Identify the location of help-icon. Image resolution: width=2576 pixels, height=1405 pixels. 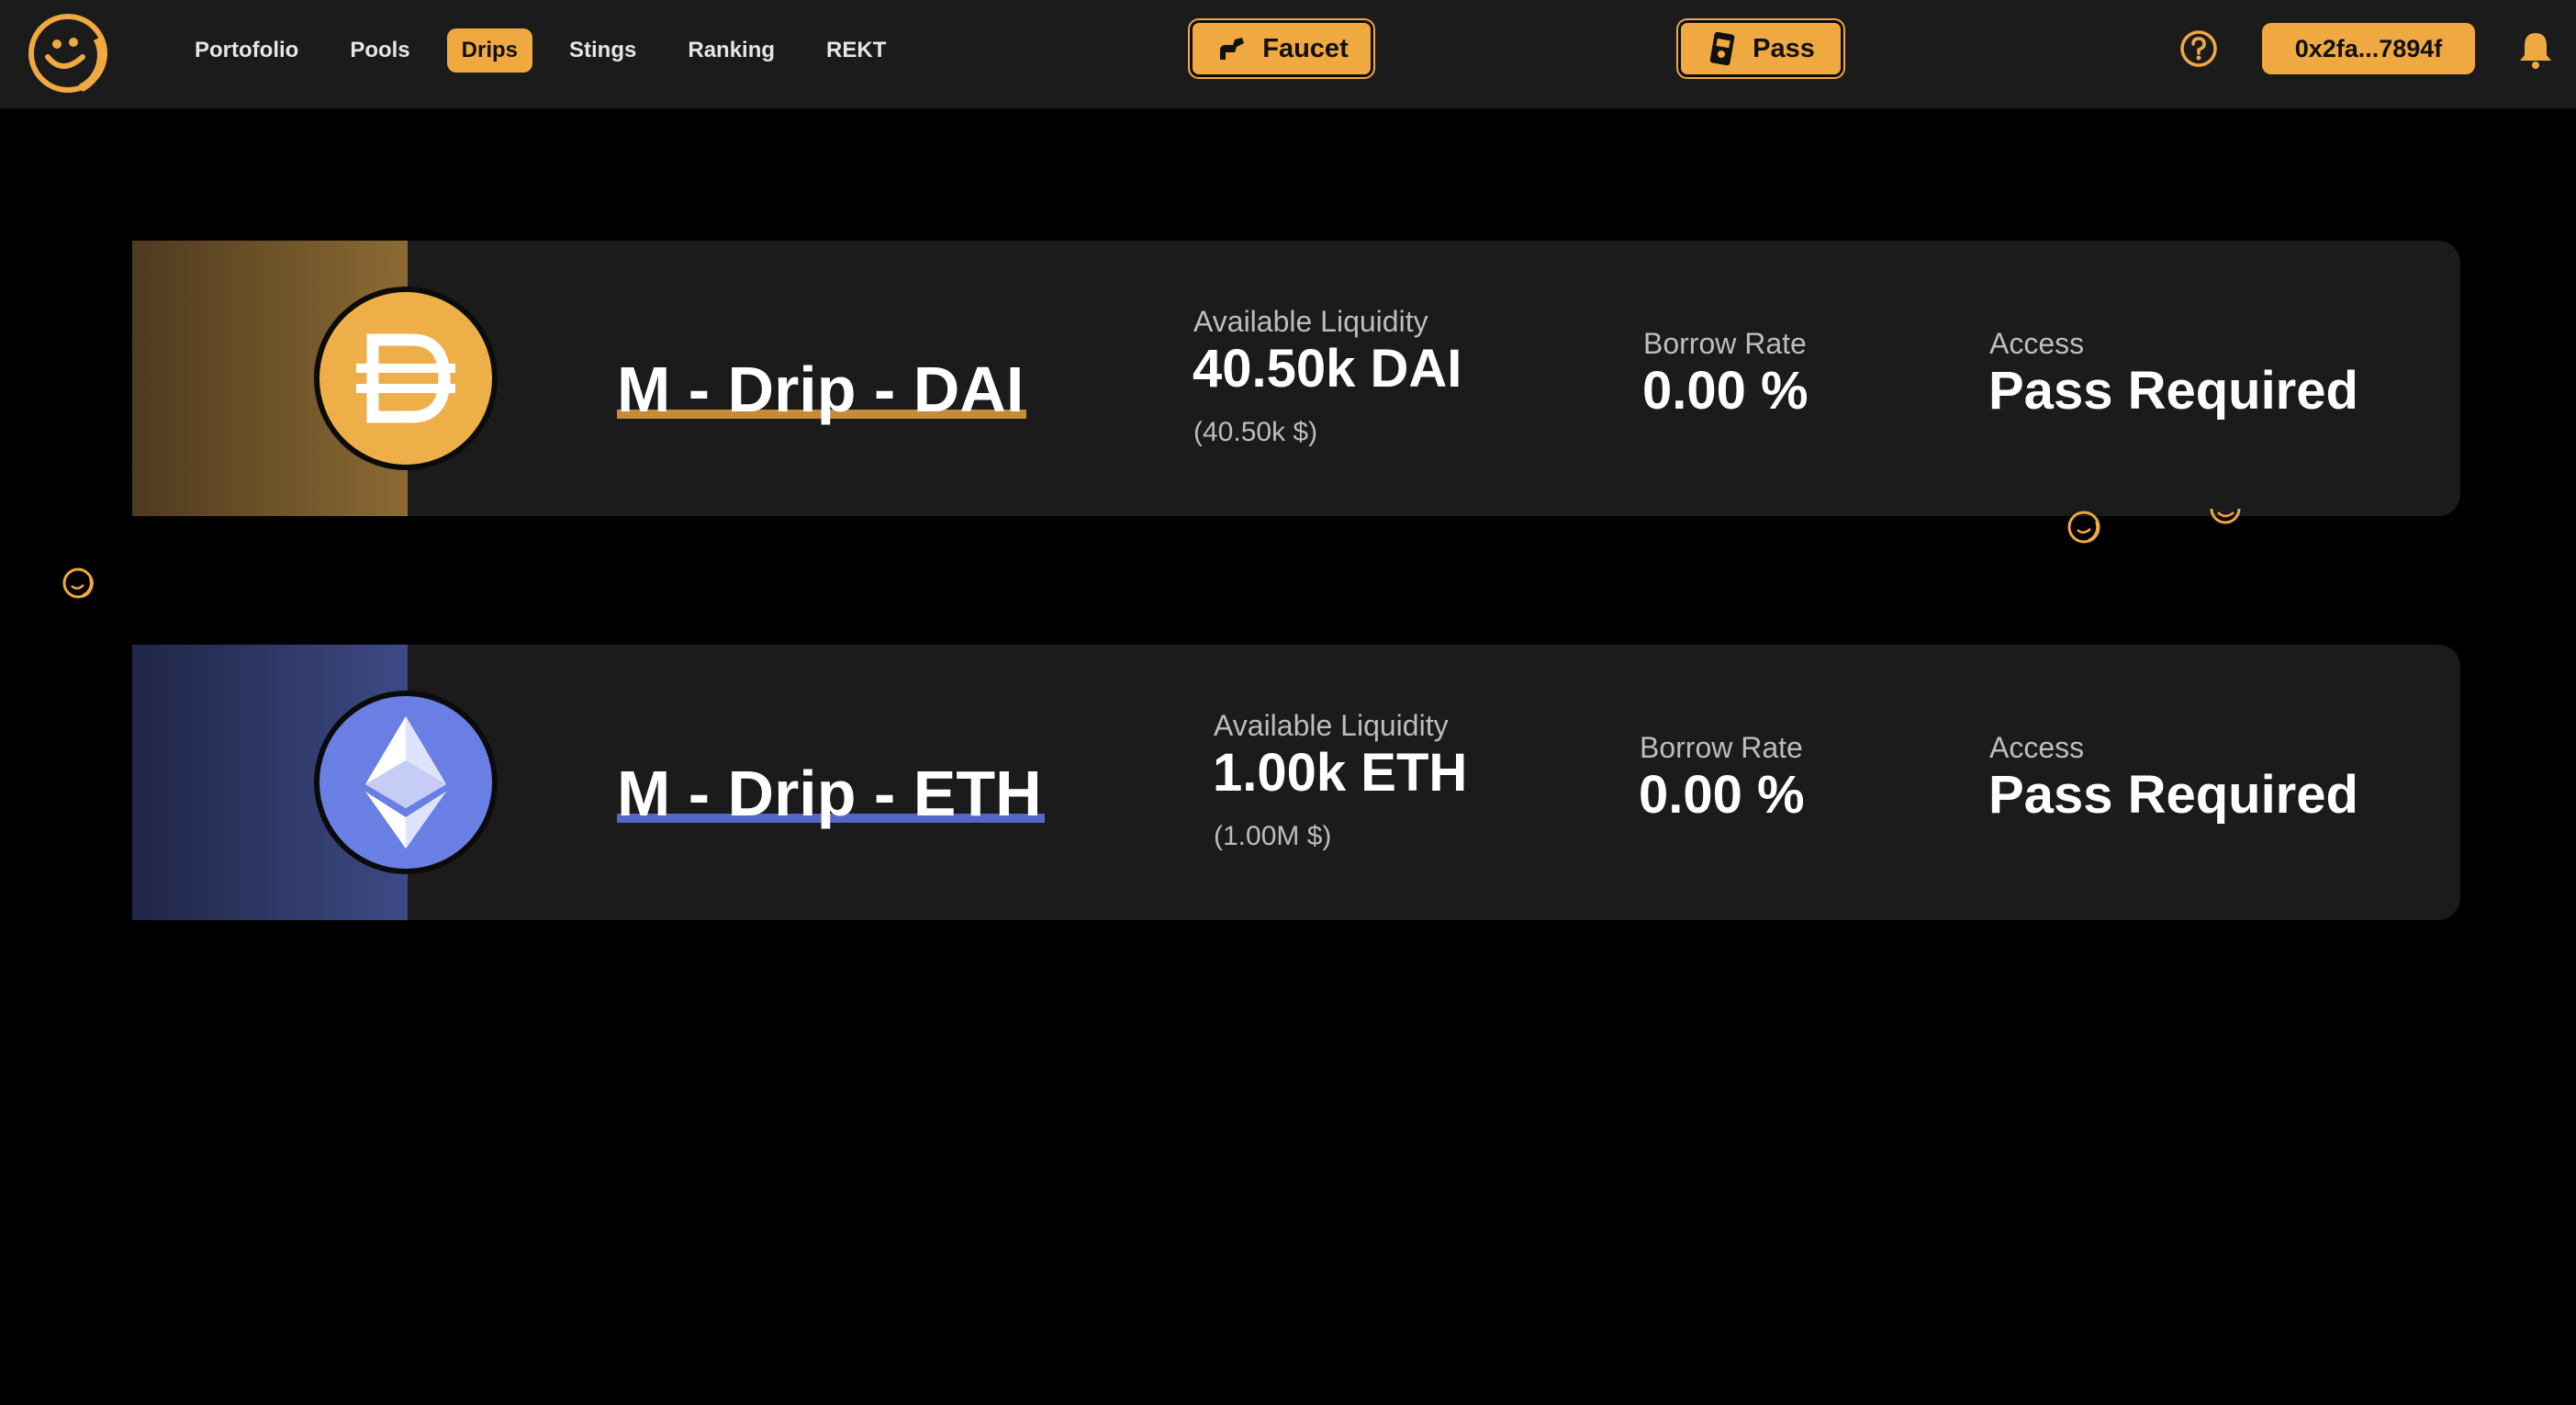
(2198, 48).